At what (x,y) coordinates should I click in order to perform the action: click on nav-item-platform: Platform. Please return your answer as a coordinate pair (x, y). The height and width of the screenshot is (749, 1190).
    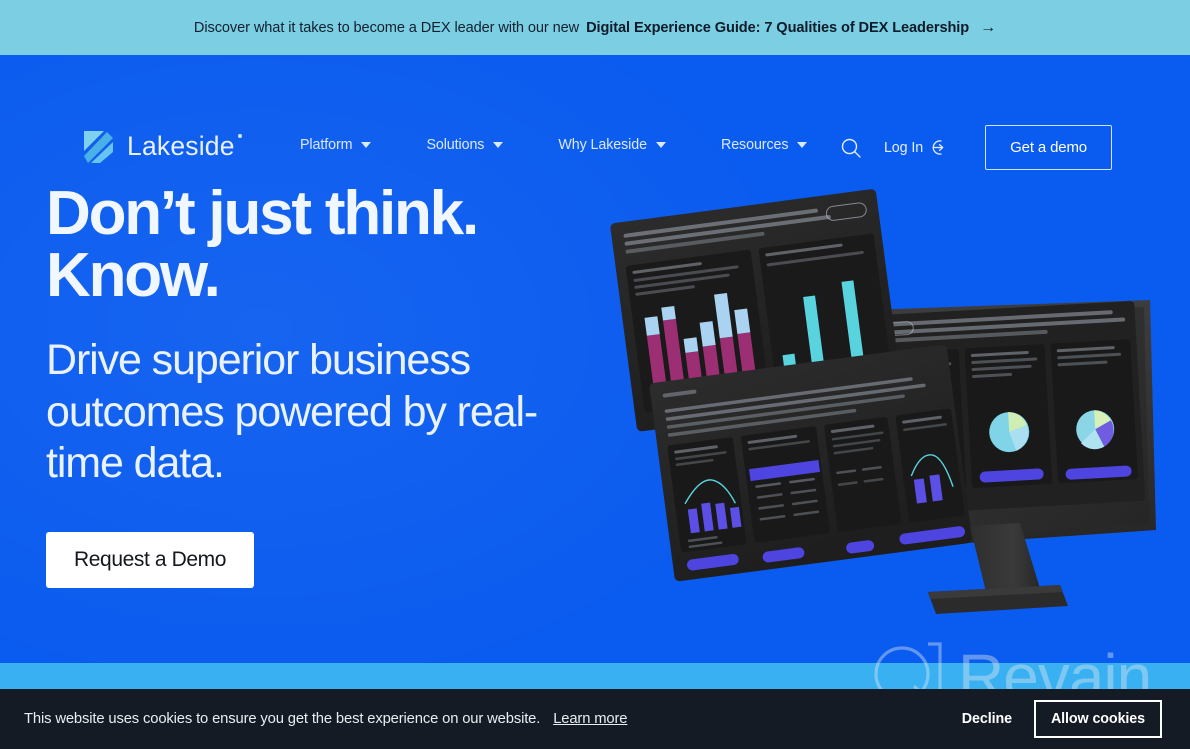
    Looking at the image, I should click on (336, 145).